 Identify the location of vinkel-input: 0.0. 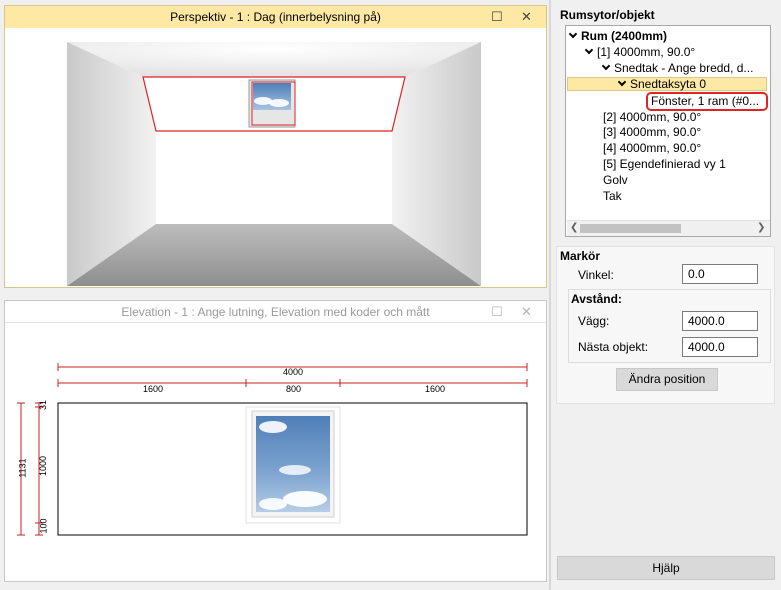
(720, 274).